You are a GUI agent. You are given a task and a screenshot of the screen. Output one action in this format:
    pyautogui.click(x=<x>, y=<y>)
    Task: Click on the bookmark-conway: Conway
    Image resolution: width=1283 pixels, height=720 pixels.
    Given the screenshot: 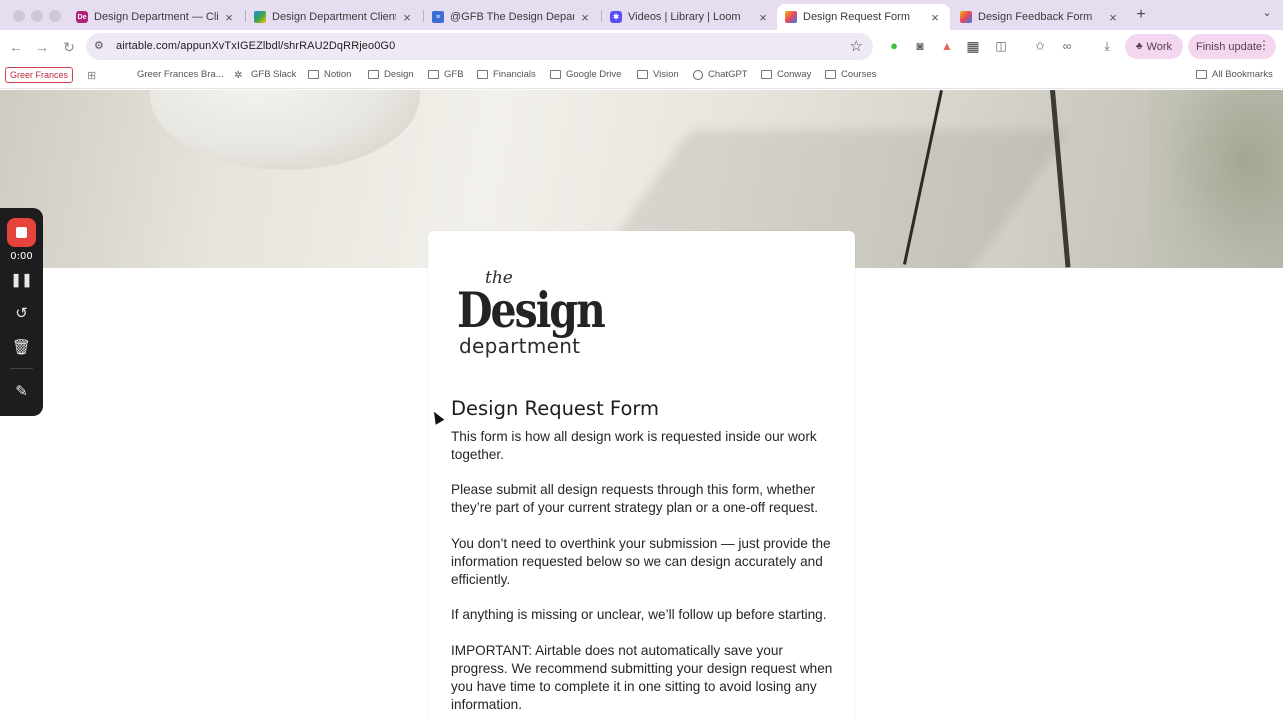 What is the action you would take?
    pyautogui.click(x=786, y=74)
    